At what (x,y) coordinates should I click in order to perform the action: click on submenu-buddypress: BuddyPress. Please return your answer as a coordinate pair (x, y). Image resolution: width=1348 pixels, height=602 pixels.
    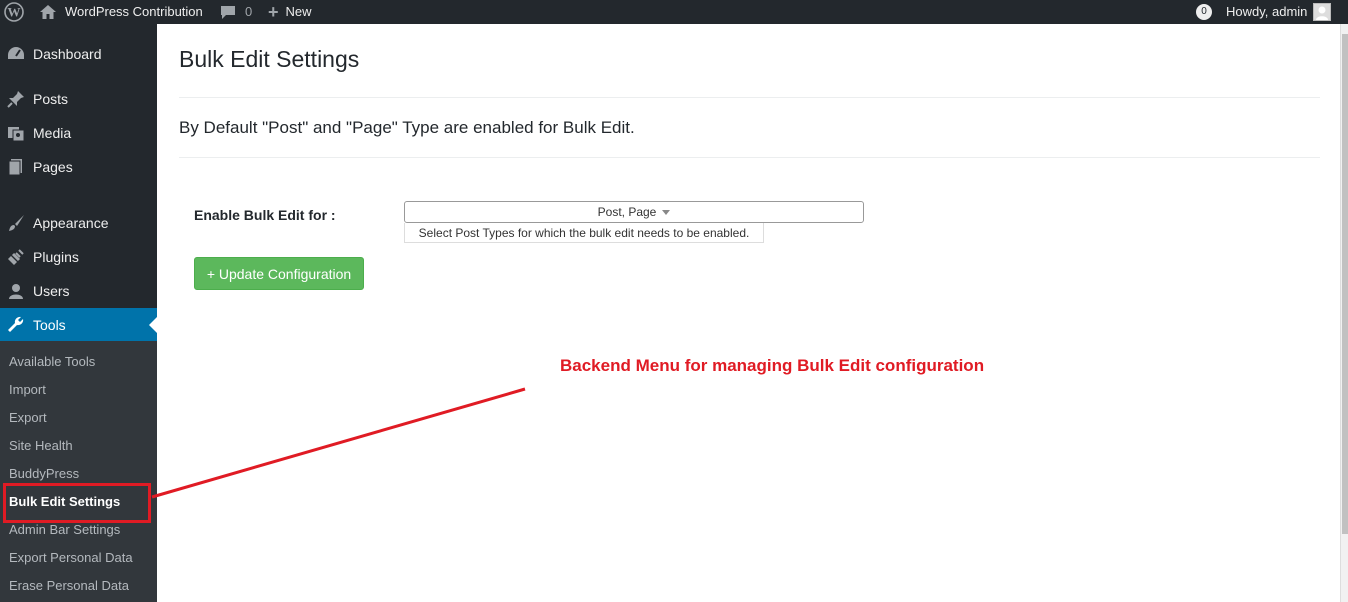
    Looking at the image, I should click on (44, 474).